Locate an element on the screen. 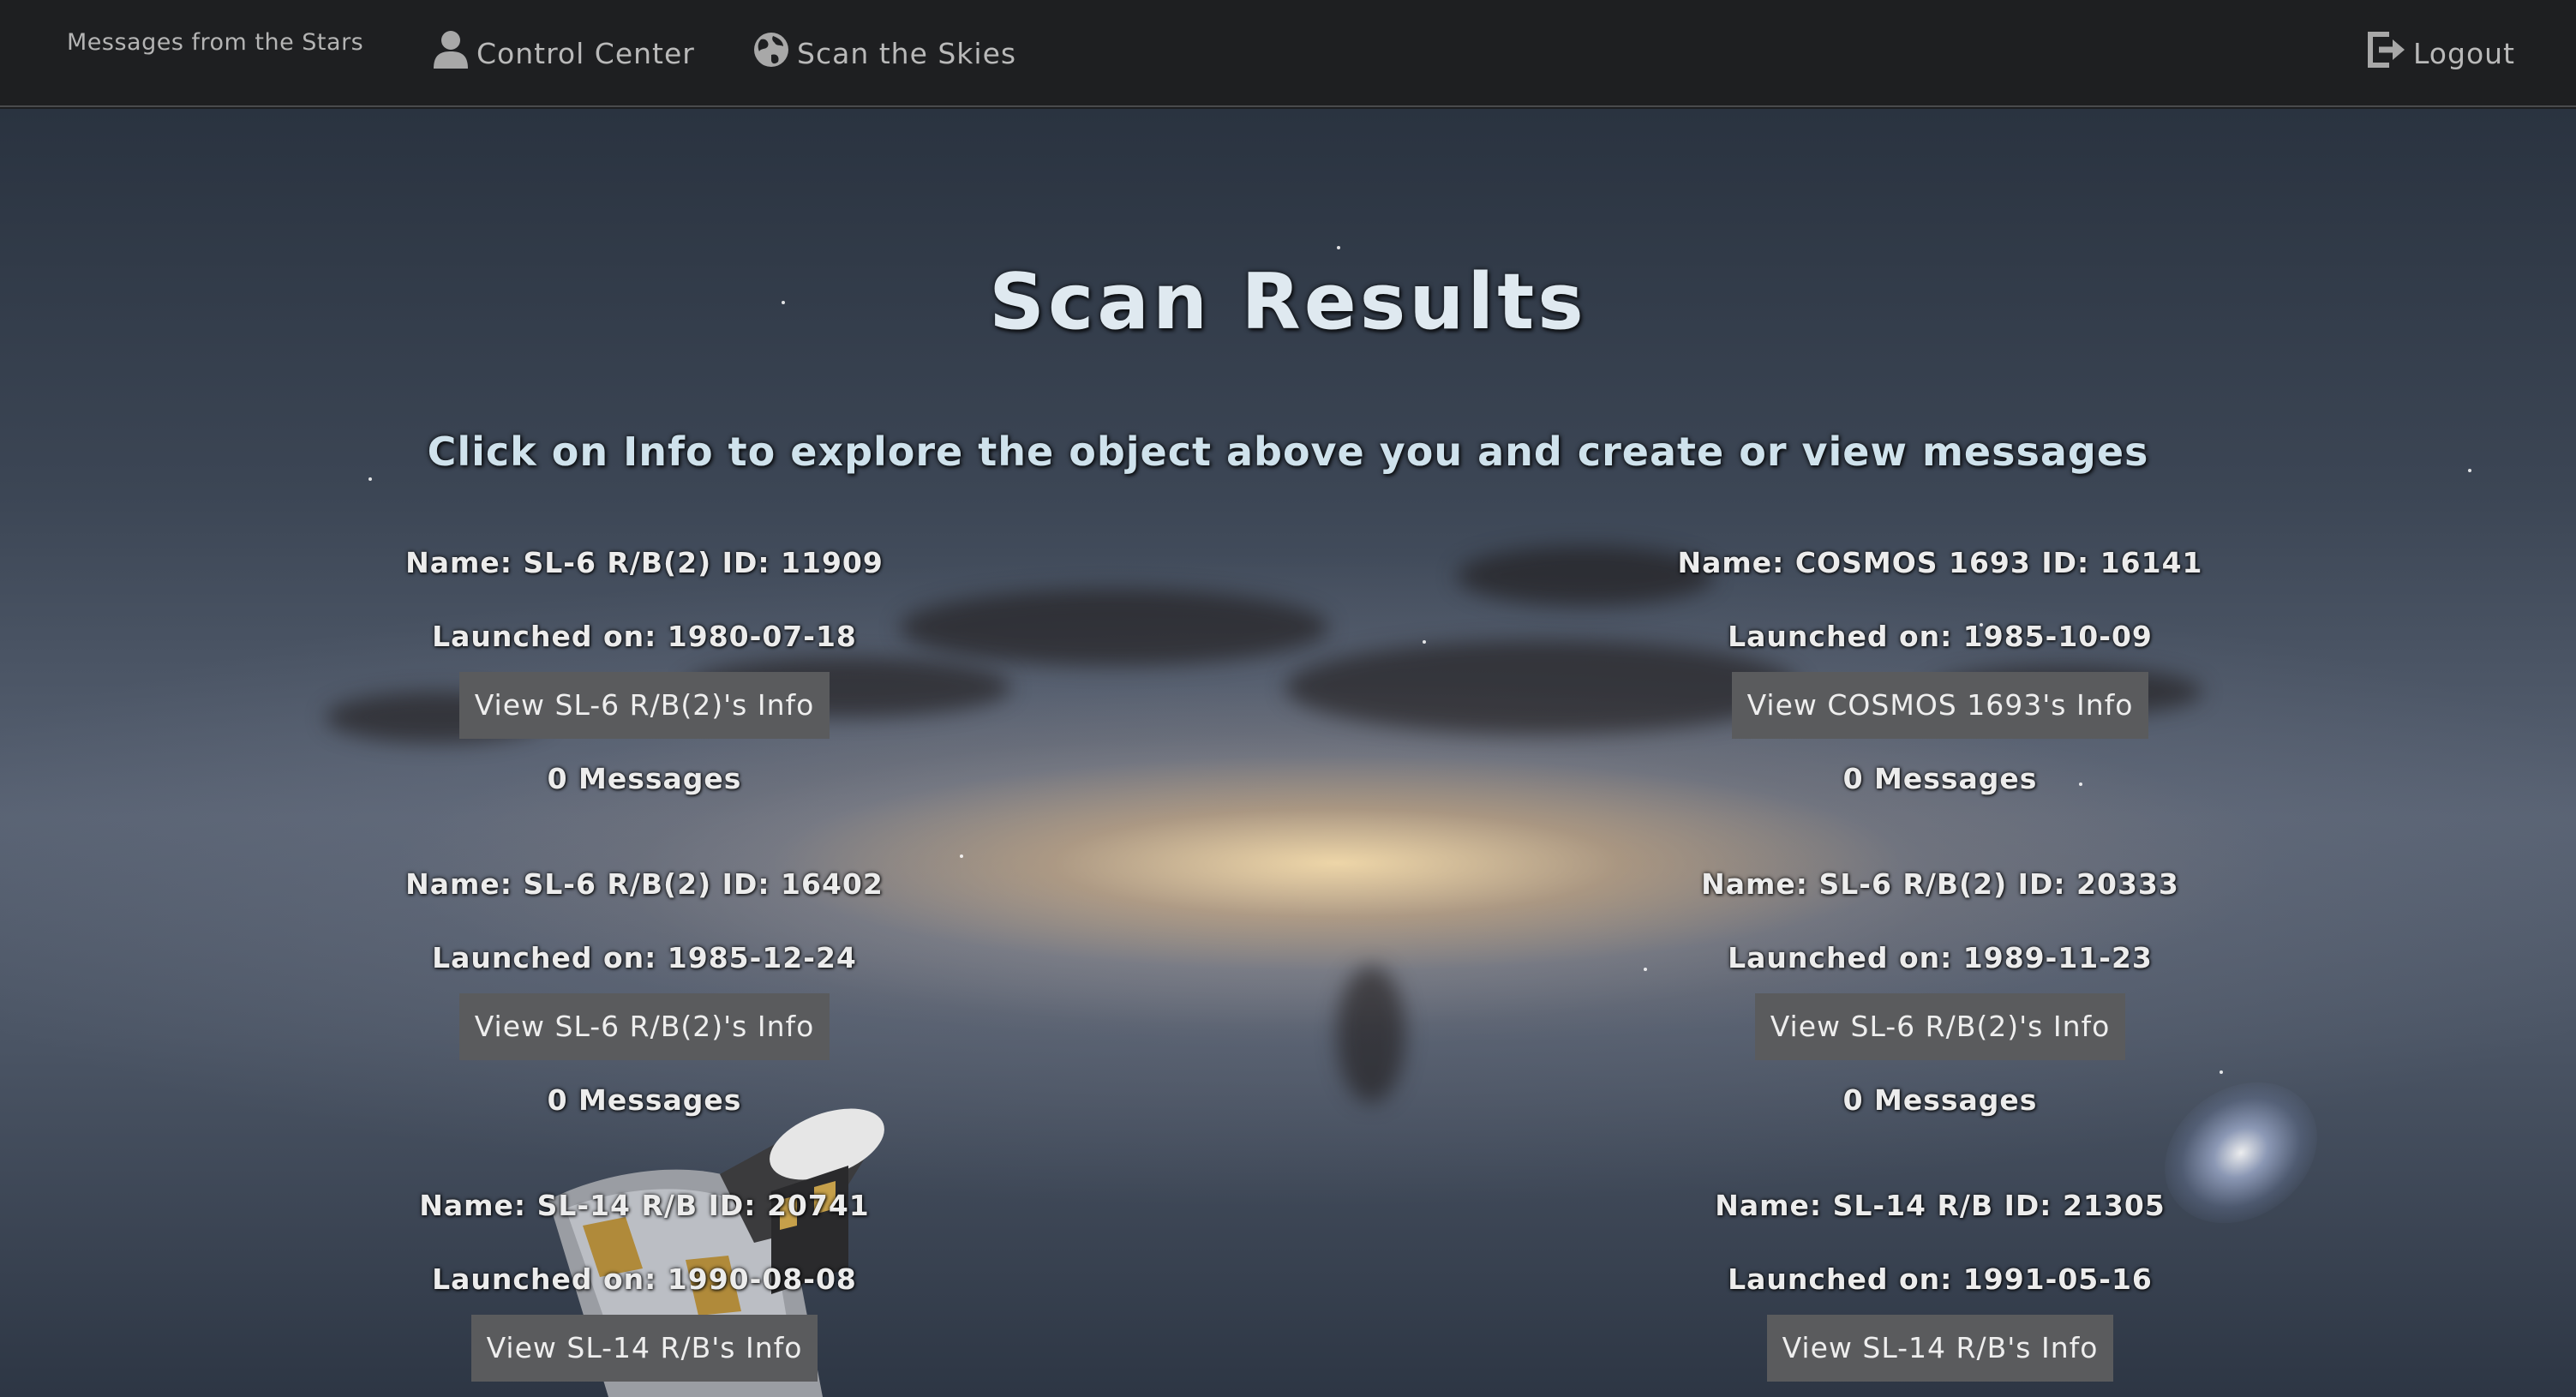  nav-control-center: Control Center is located at coordinates (563, 53).